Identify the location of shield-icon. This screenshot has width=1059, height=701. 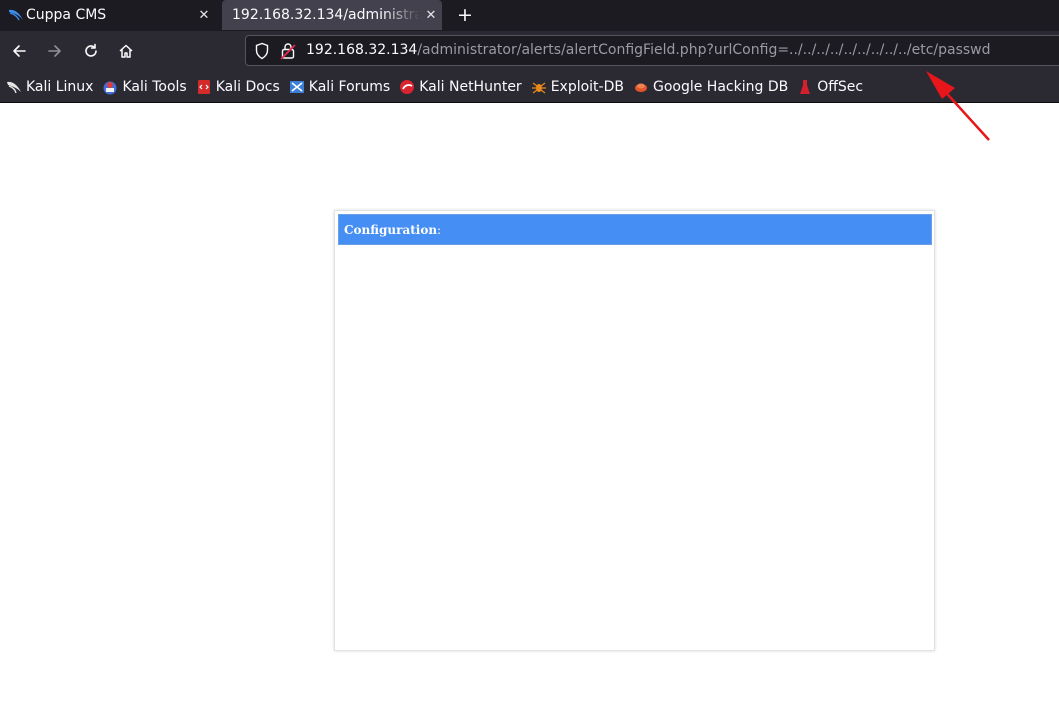
(262, 51).